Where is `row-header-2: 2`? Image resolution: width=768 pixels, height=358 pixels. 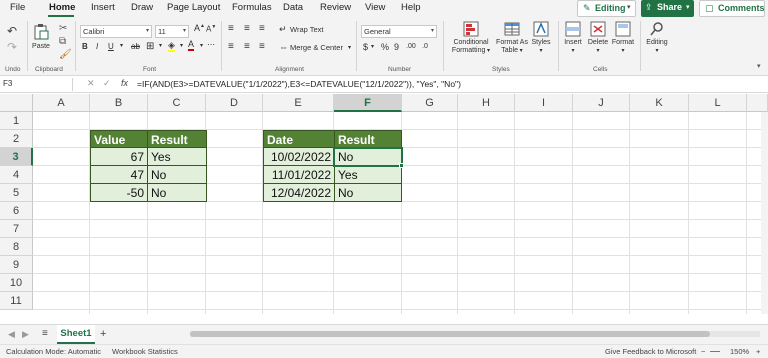 row-header-2: 2 is located at coordinates (16, 139).